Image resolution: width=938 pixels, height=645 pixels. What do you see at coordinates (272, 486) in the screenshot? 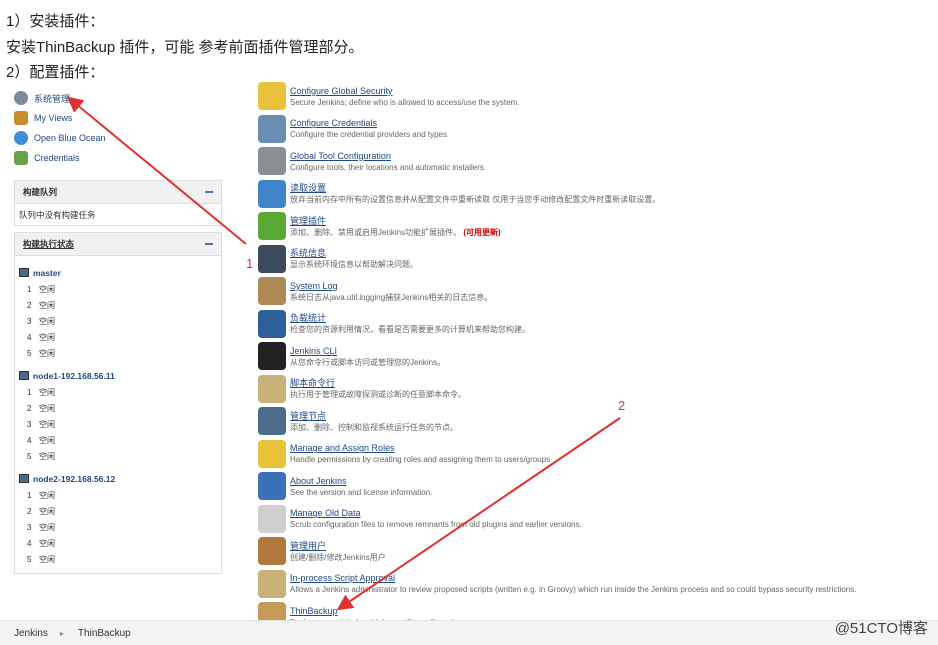
I see `help-icon` at bounding box center [272, 486].